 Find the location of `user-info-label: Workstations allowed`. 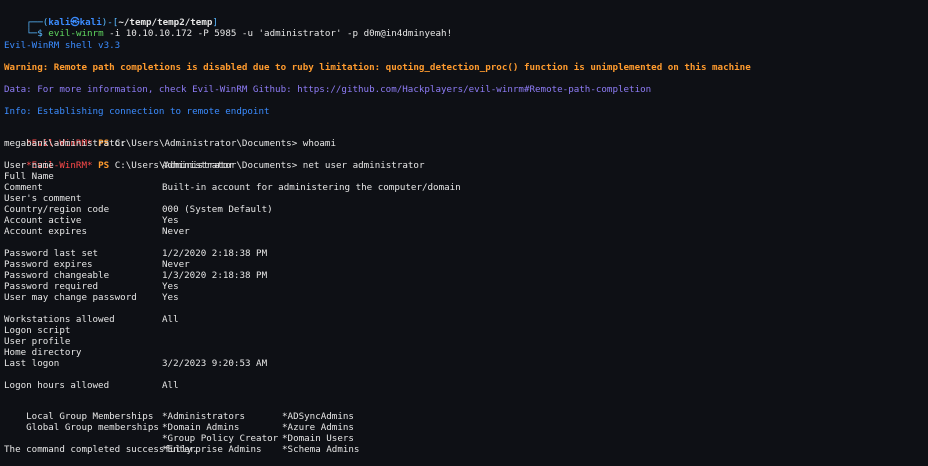

user-info-label: Workstations allowed is located at coordinates (59, 319).